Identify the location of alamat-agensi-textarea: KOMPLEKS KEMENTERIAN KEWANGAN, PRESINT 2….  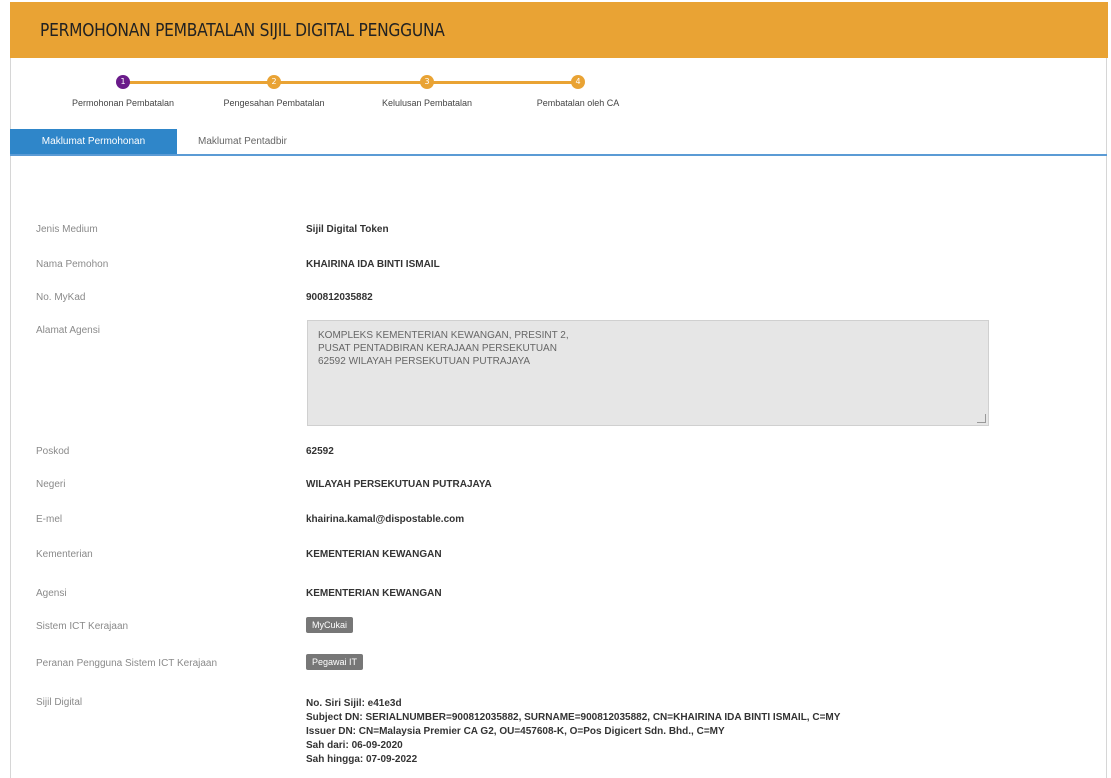
(648, 373).